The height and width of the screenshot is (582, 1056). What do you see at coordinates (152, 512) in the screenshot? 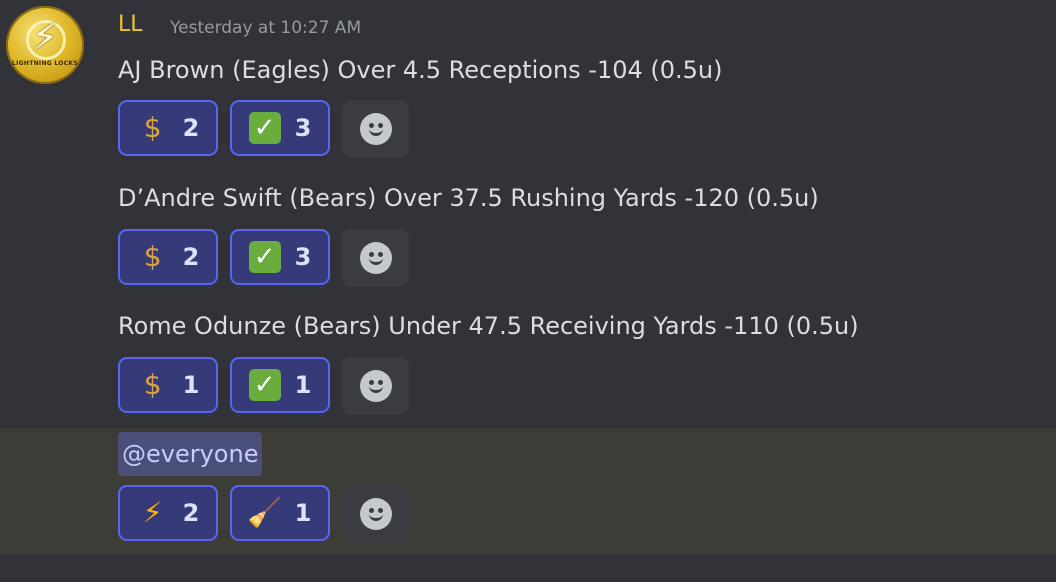
I see `high-voltage-icon: ⚡` at bounding box center [152, 512].